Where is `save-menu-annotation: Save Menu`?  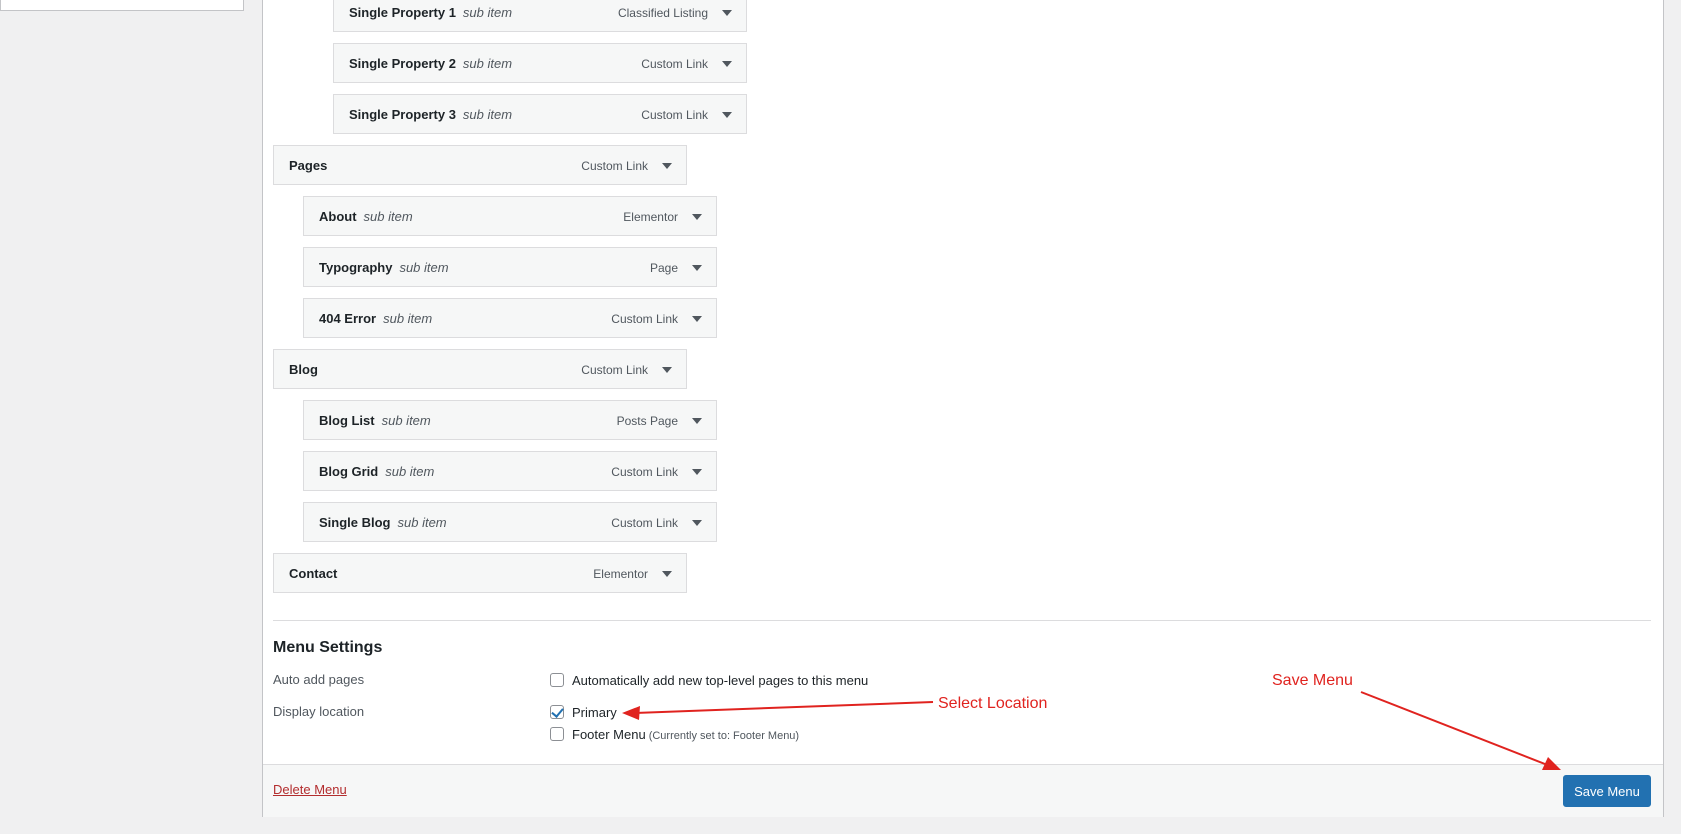
save-menu-annotation: Save Menu is located at coordinates (1312, 680).